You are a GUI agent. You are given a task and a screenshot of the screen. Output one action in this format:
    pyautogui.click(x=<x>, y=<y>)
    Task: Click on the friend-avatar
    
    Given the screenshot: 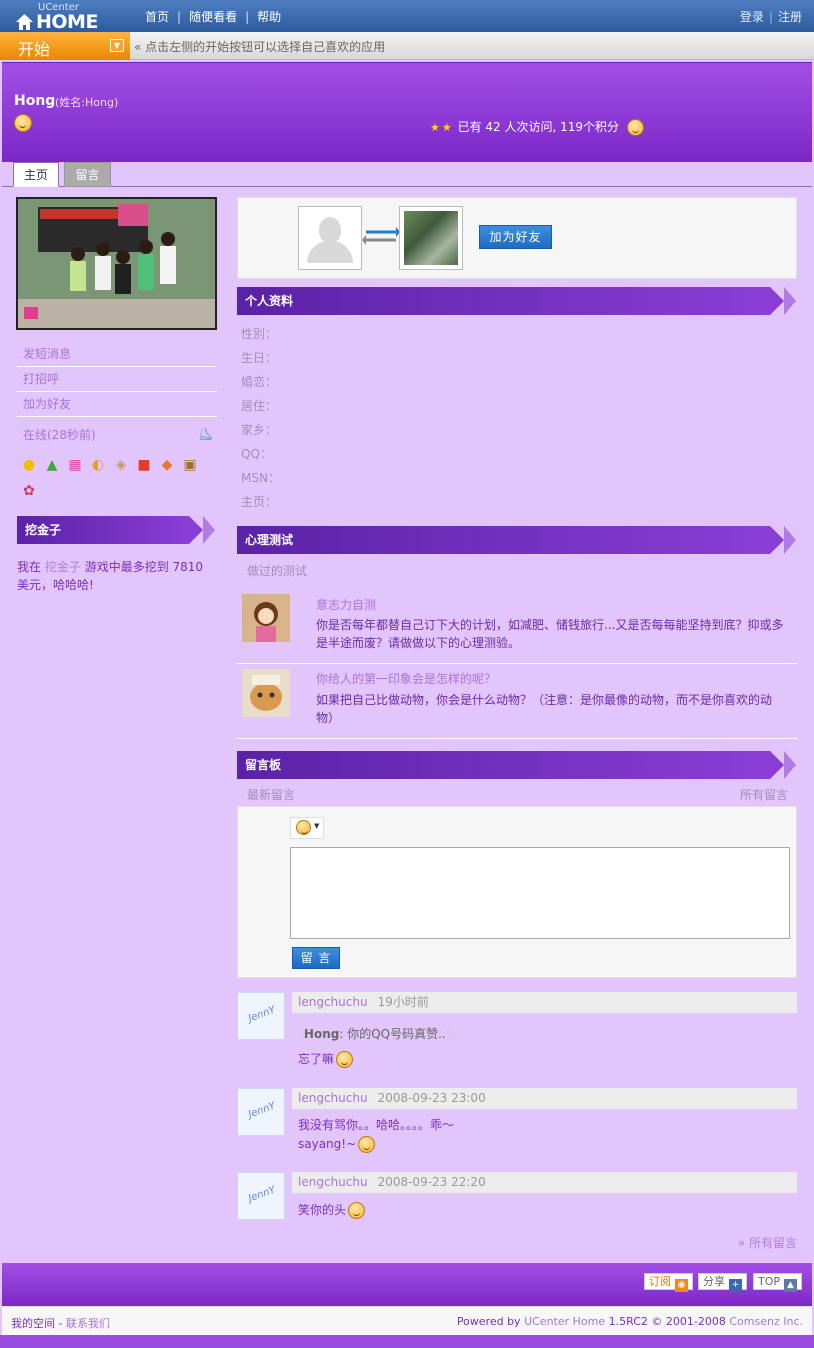 What is the action you would take?
    pyautogui.click(x=431, y=238)
    